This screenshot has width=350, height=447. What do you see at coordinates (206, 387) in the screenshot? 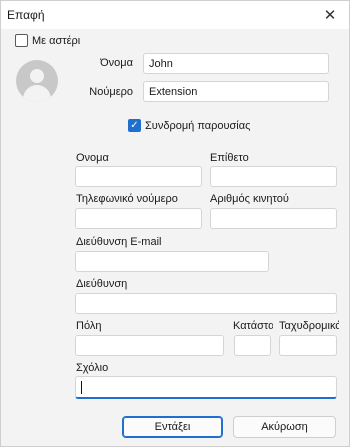
I see `comment-field` at bounding box center [206, 387].